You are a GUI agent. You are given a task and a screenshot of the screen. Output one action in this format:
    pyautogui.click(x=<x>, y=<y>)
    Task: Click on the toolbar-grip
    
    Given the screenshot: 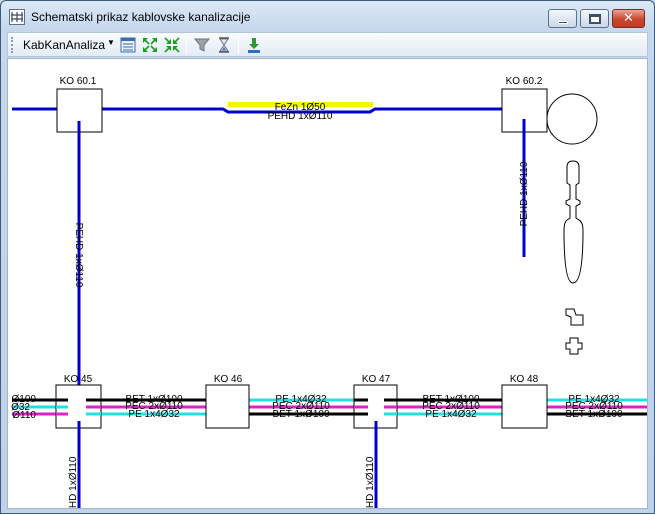 What is the action you would take?
    pyautogui.click(x=12, y=45)
    